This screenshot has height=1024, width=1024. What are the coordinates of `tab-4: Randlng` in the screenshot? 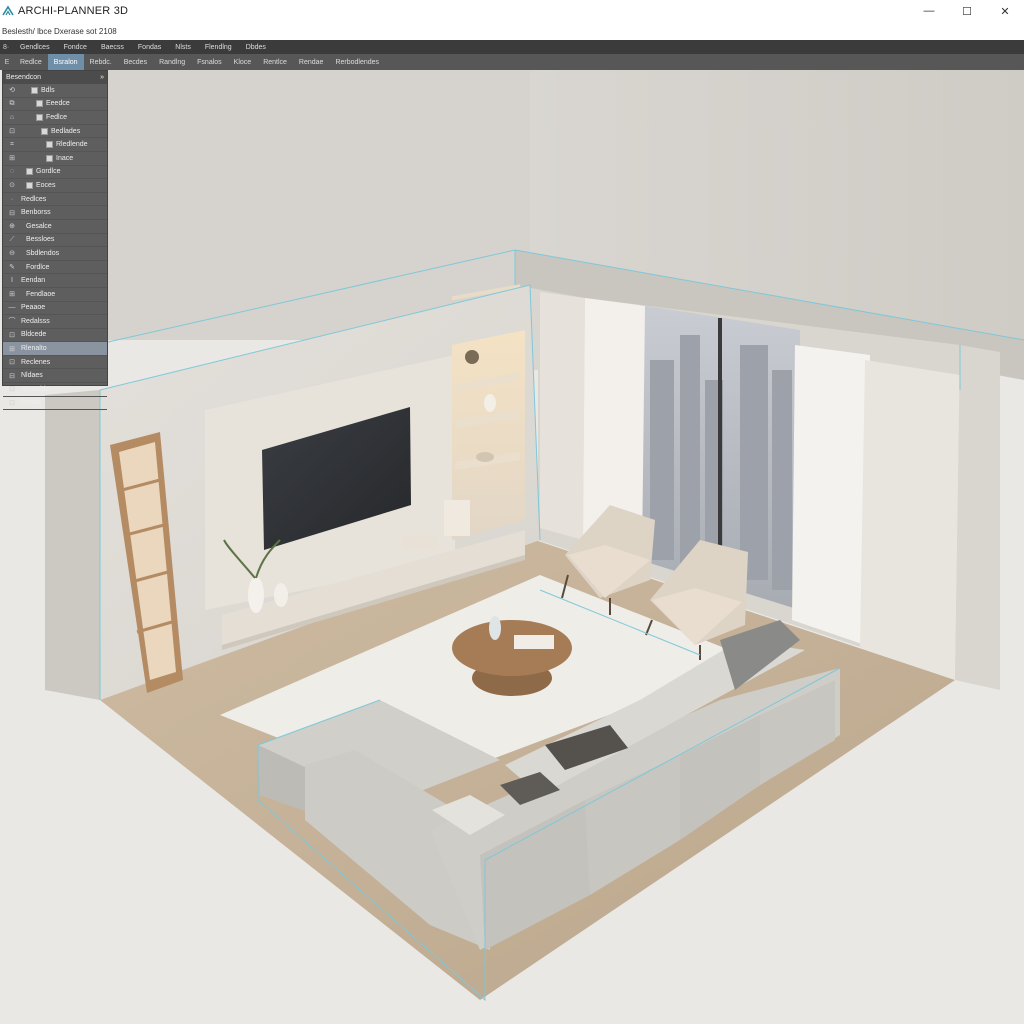 It's located at (172, 62).